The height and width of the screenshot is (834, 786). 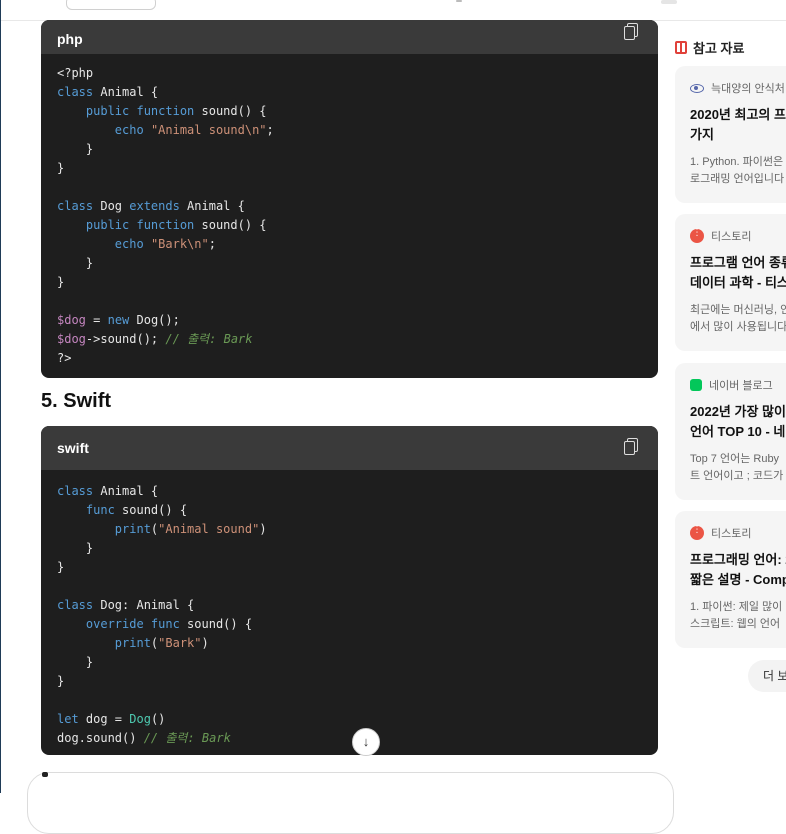 I want to click on code-line: class Dog extends Animal {, so click(x=349, y=206).